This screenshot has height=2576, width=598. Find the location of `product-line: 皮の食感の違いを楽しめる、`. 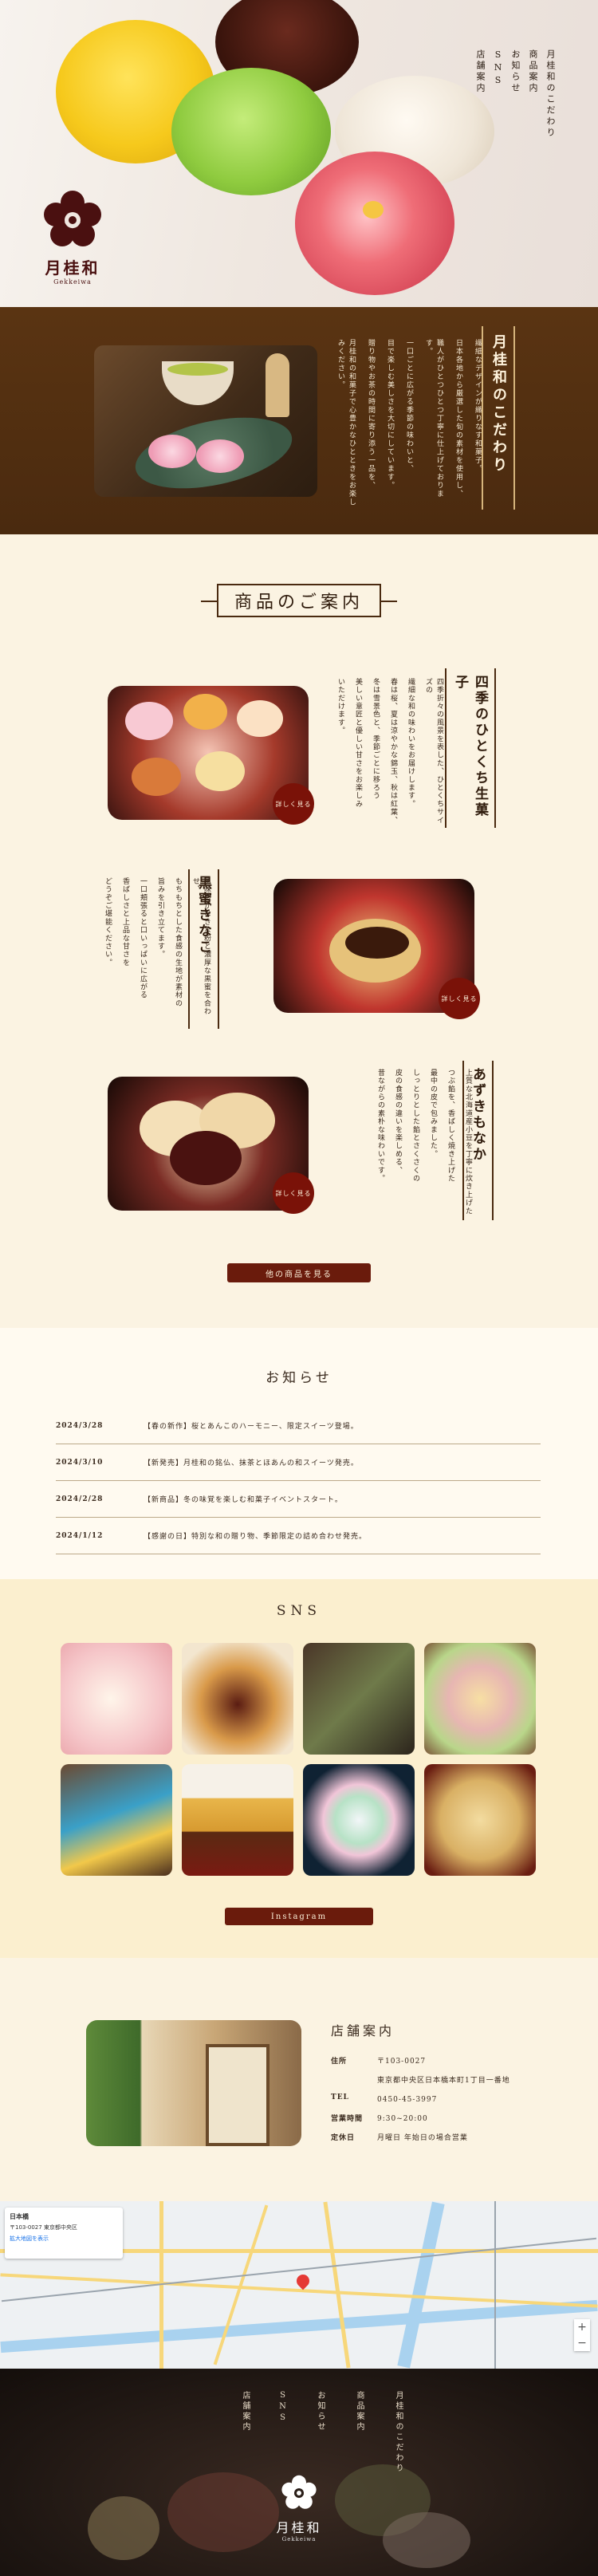

product-line: 皮の食感の違いを楽しめる、 is located at coordinates (398, 1122).